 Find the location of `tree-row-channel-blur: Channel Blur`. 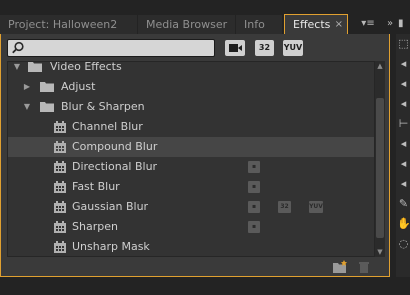

tree-row-channel-blur: Channel Blur is located at coordinates (191, 127).